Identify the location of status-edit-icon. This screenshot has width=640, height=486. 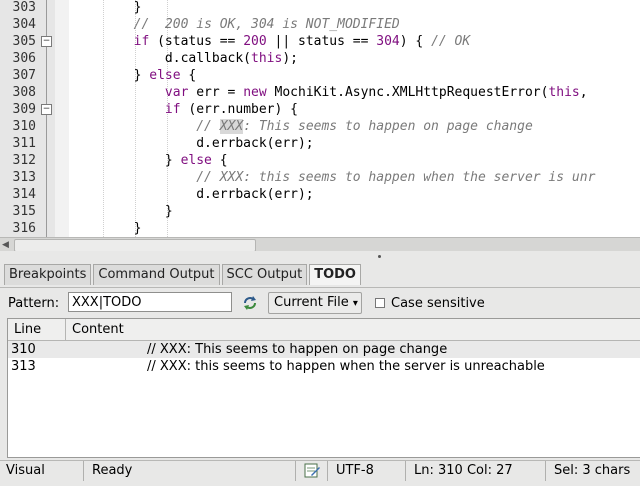
(313, 471).